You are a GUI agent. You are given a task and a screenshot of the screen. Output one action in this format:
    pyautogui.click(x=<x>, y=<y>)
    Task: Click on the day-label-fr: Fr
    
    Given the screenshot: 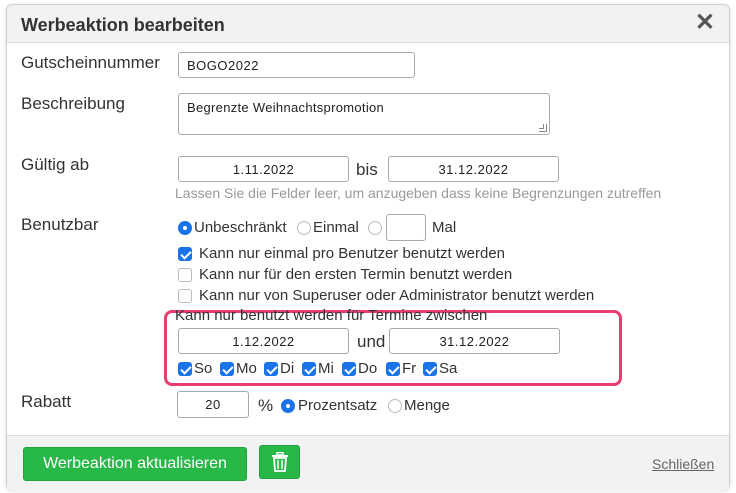 What is the action you would take?
    pyautogui.click(x=409, y=368)
    